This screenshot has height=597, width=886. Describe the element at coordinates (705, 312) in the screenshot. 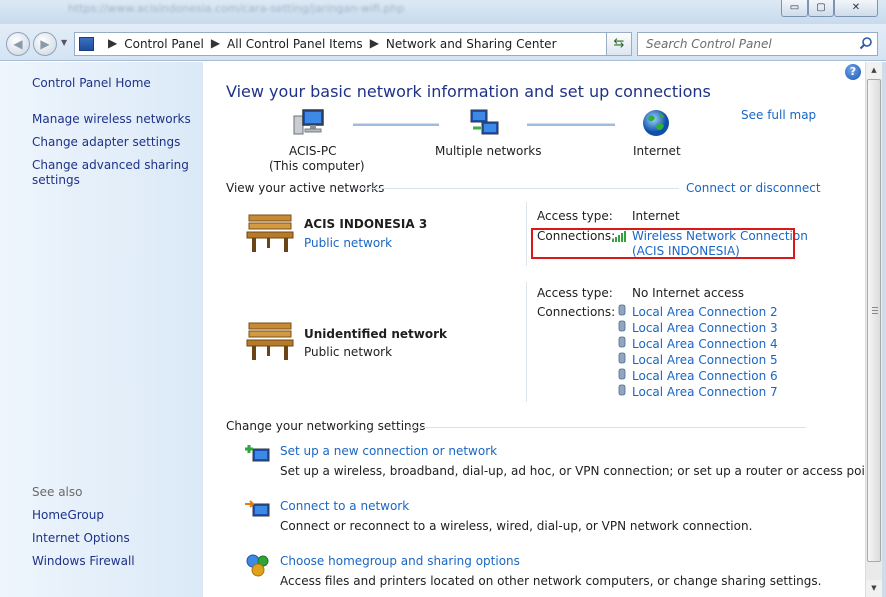

I see `local-area-connection-link: Local Area Connection 2` at that location.